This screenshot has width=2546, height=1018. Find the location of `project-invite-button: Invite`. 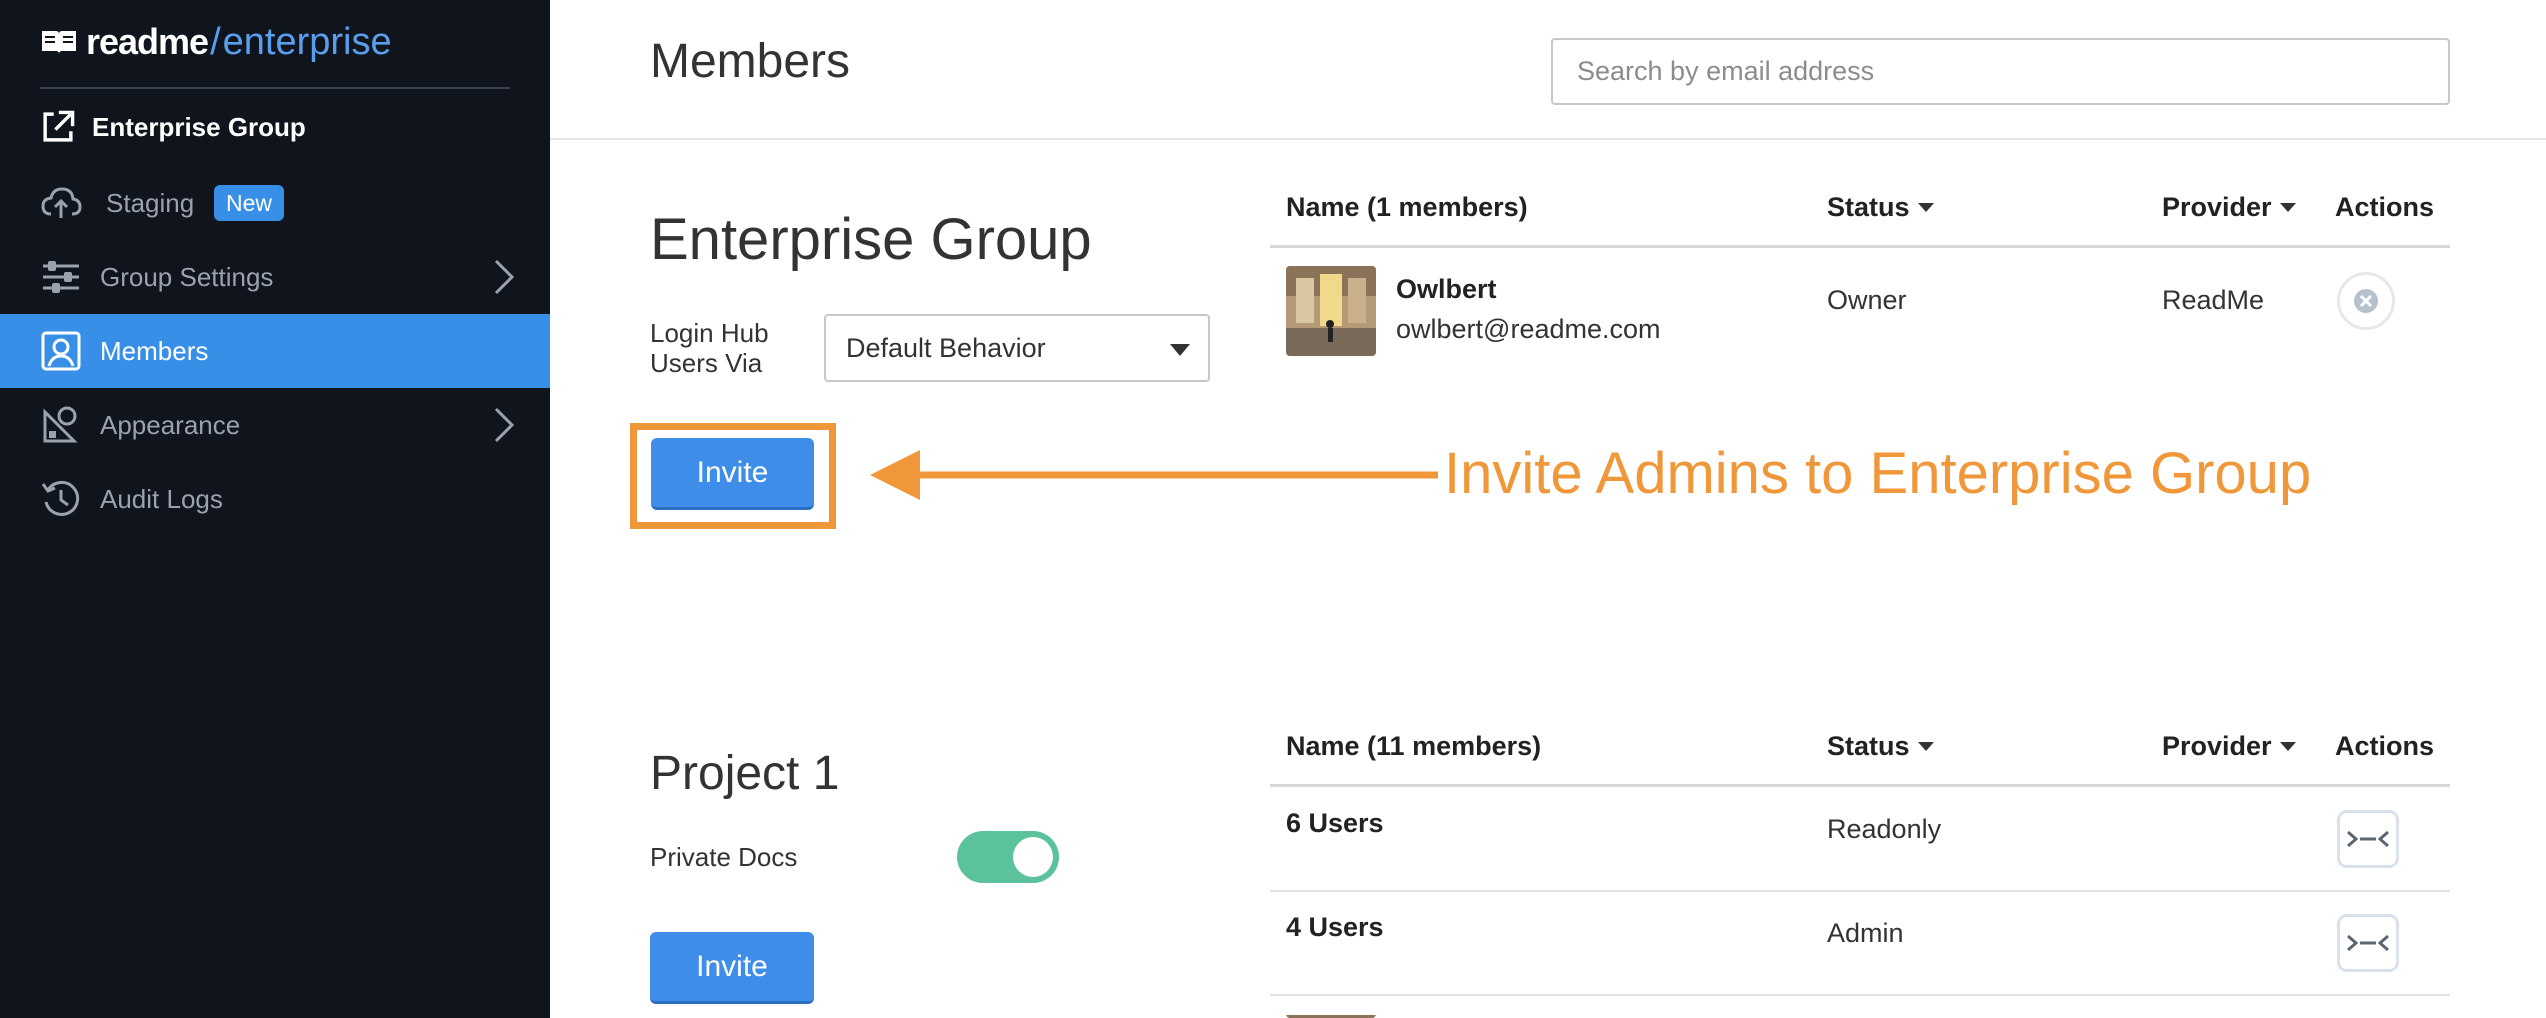

project-invite-button: Invite is located at coordinates (732, 968).